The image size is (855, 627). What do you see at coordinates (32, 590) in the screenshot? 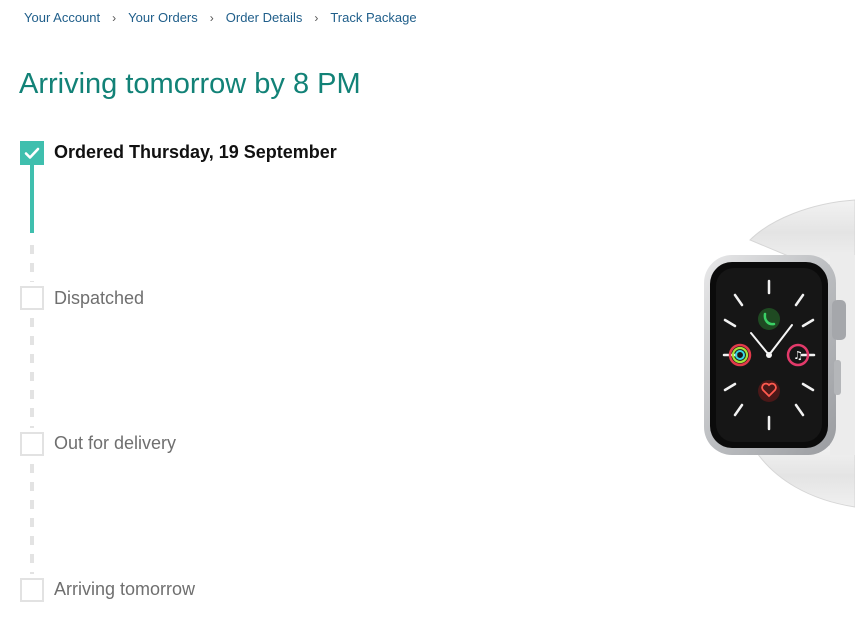
I see `step-checkbox-arriving` at bounding box center [32, 590].